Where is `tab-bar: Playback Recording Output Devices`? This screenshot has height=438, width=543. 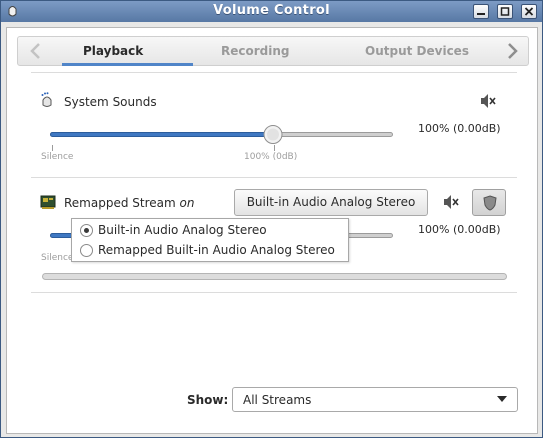
tab-bar: Playback Recording Output Devices is located at coordinates (273, 51).